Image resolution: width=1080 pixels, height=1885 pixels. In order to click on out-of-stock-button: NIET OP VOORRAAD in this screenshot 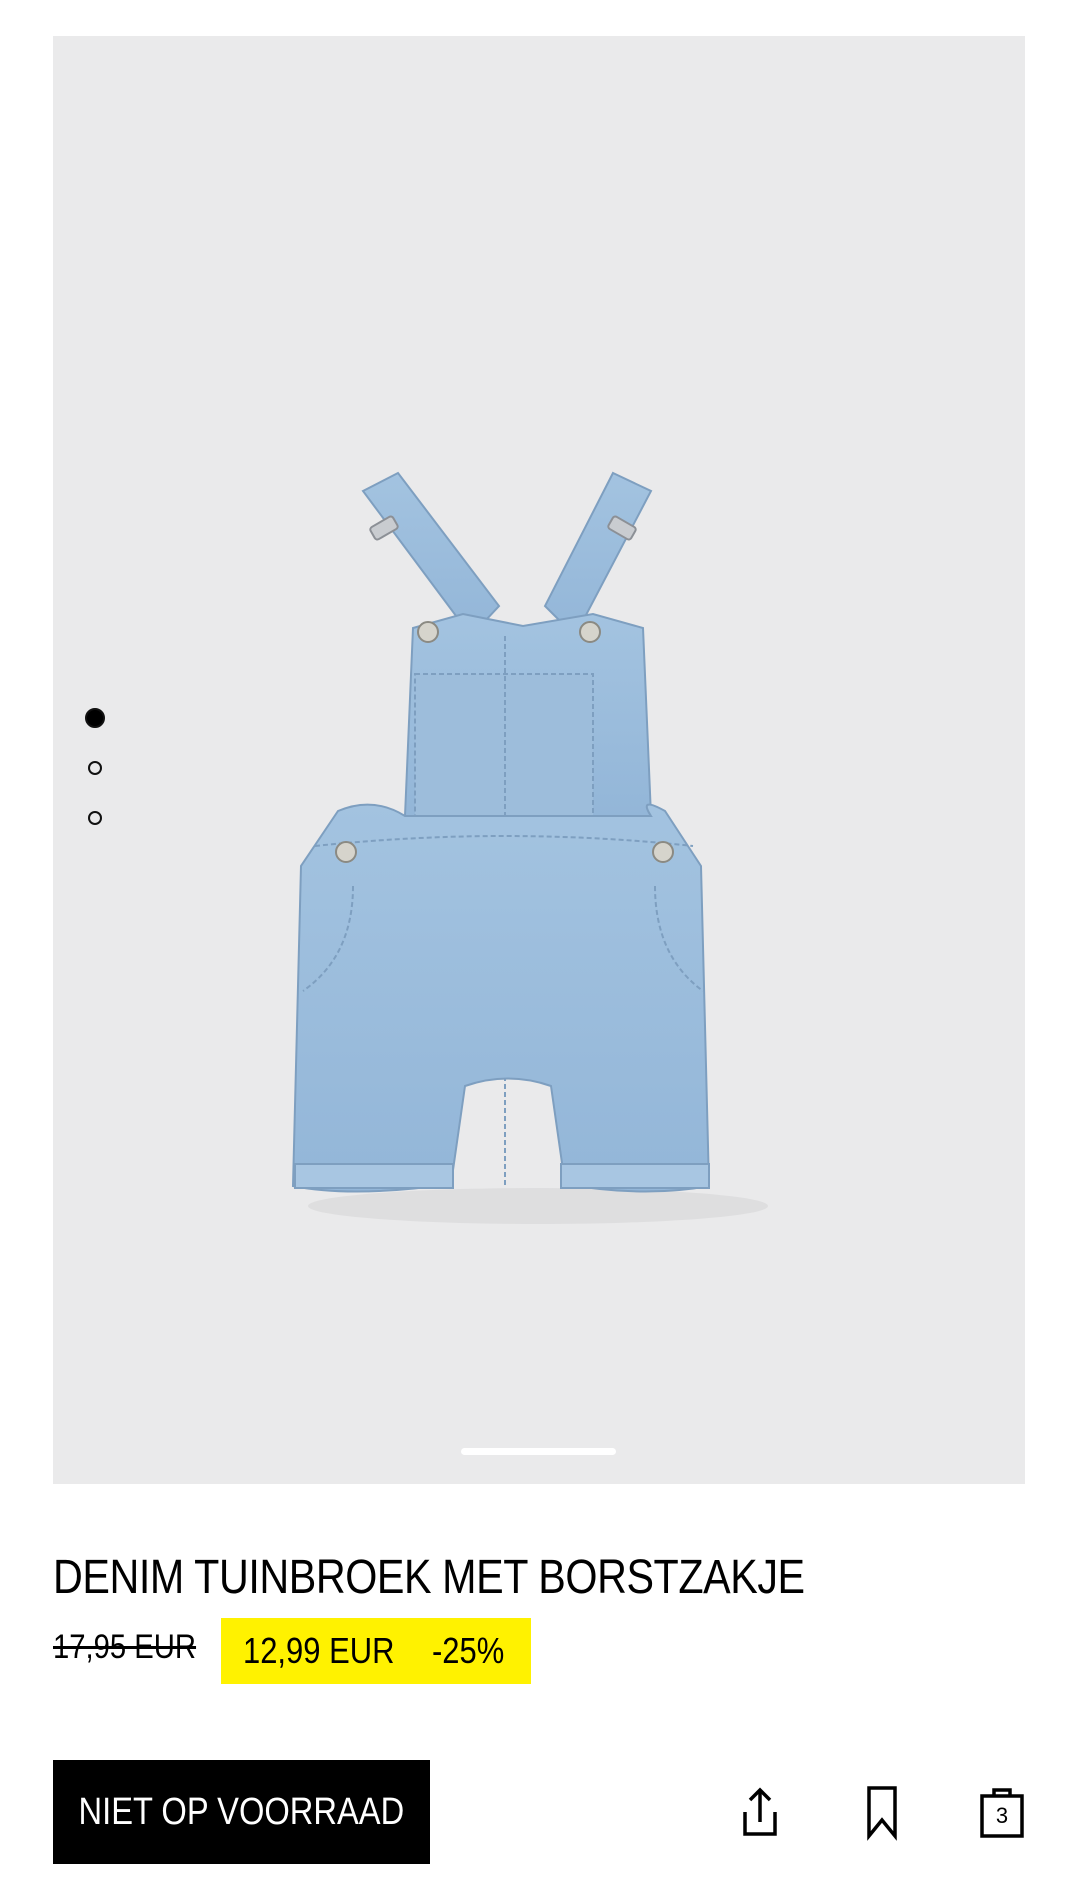, I will do `click(241, 1812)`.